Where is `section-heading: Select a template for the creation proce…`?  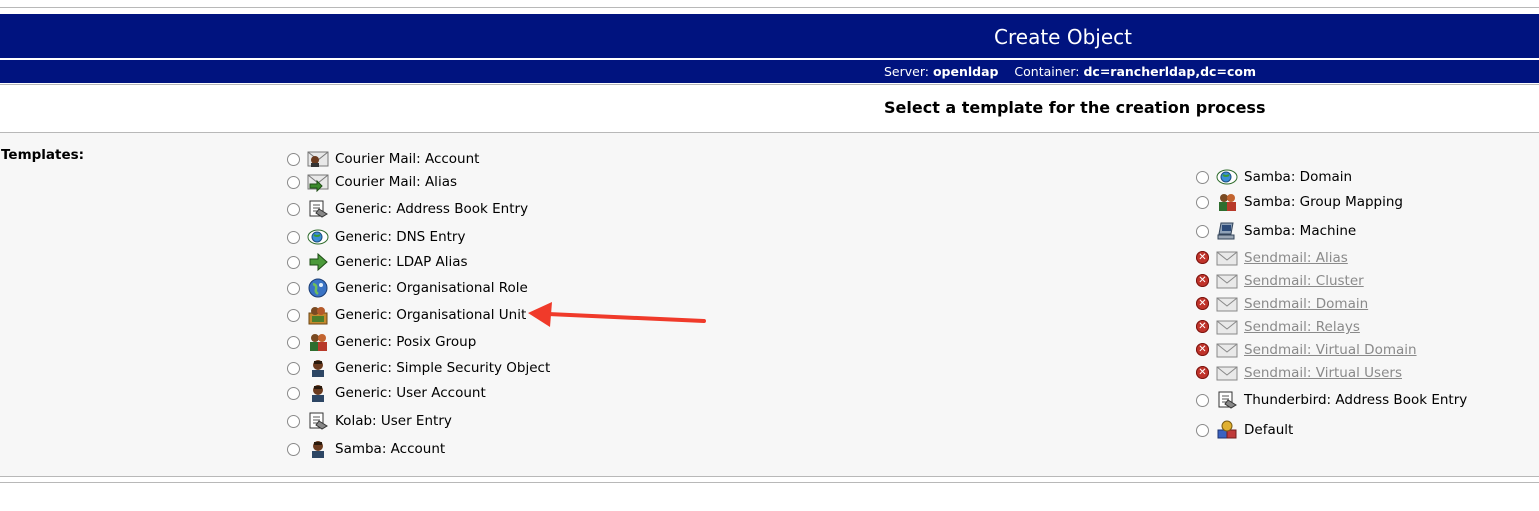 section-heading: Select a template for the creation proce… is located at coordinates (1075, 107).